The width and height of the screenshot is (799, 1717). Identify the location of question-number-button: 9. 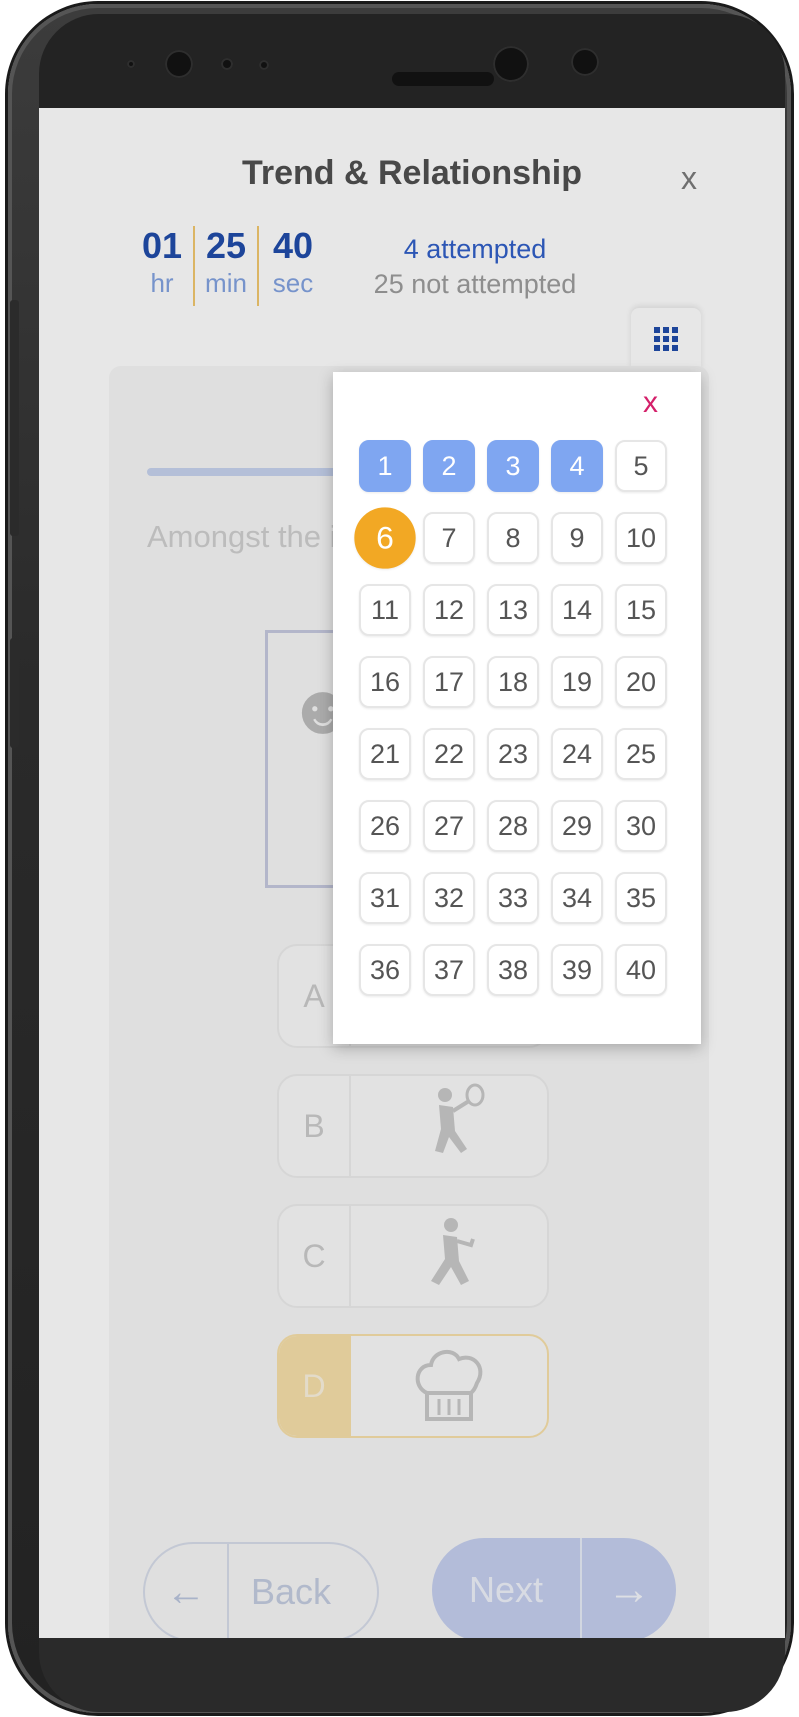
(577, 538).